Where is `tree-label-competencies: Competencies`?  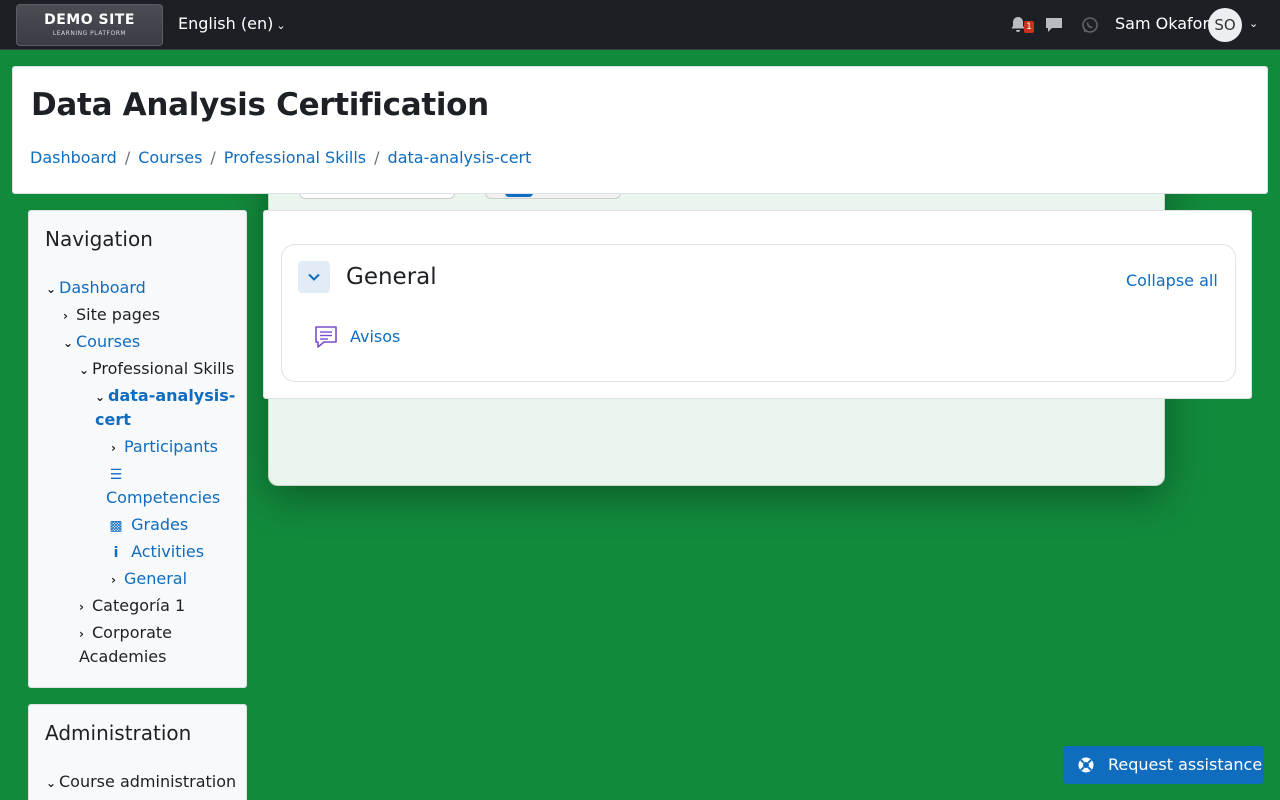
tree-label-competencies: Competencies is located at coordinates (163, 497).